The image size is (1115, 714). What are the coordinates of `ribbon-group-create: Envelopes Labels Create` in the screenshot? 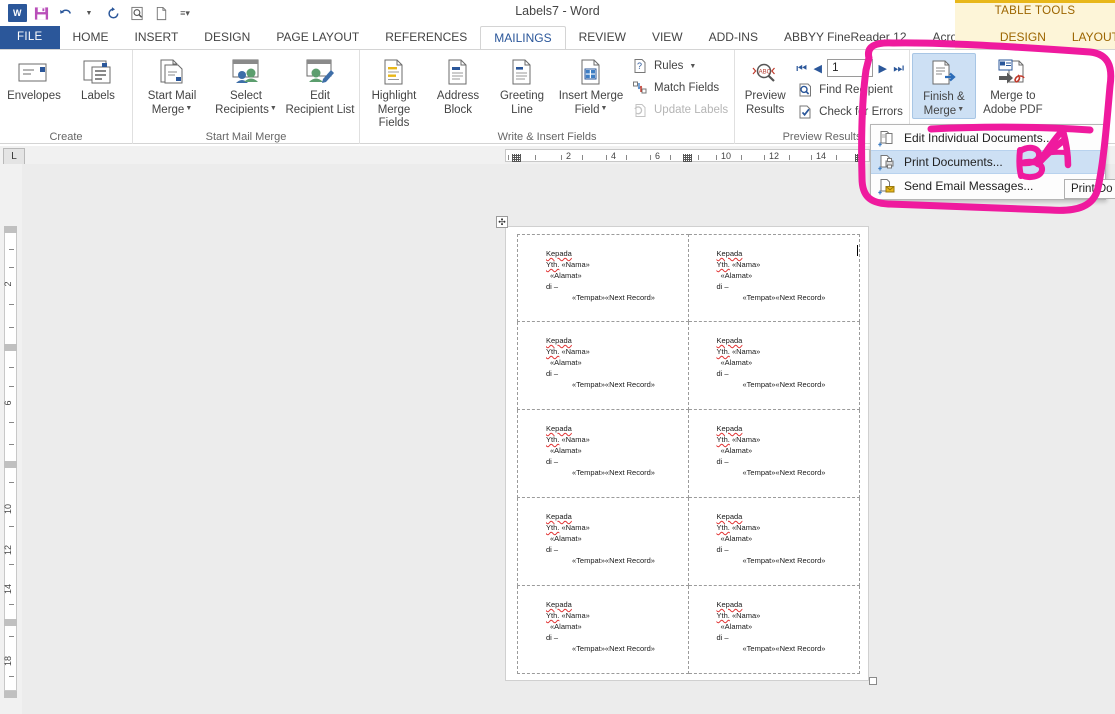 It's located at (66, 97).